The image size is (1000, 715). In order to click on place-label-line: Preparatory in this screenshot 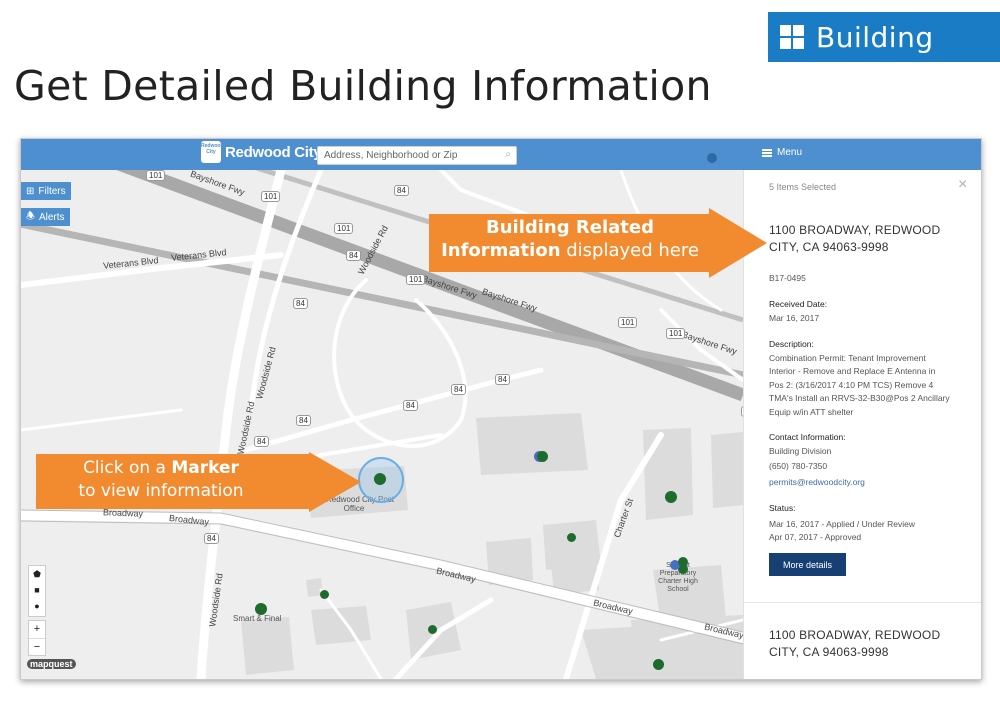, I will do `click(678, 573)`.